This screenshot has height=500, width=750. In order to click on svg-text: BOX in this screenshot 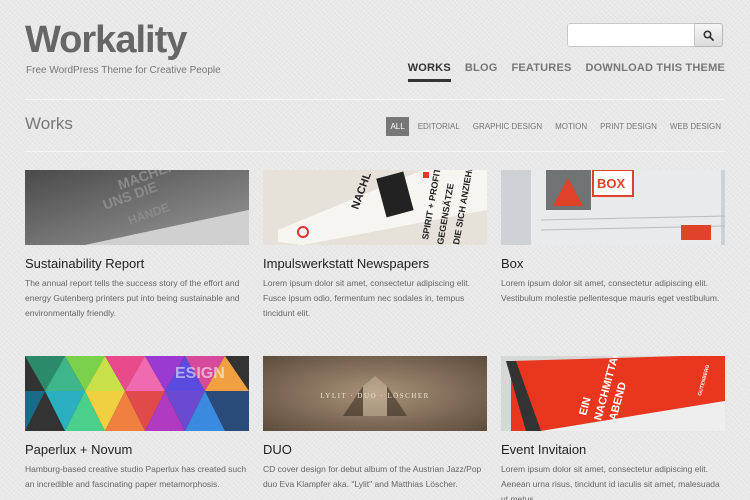, I will do `click(611, 183)`.